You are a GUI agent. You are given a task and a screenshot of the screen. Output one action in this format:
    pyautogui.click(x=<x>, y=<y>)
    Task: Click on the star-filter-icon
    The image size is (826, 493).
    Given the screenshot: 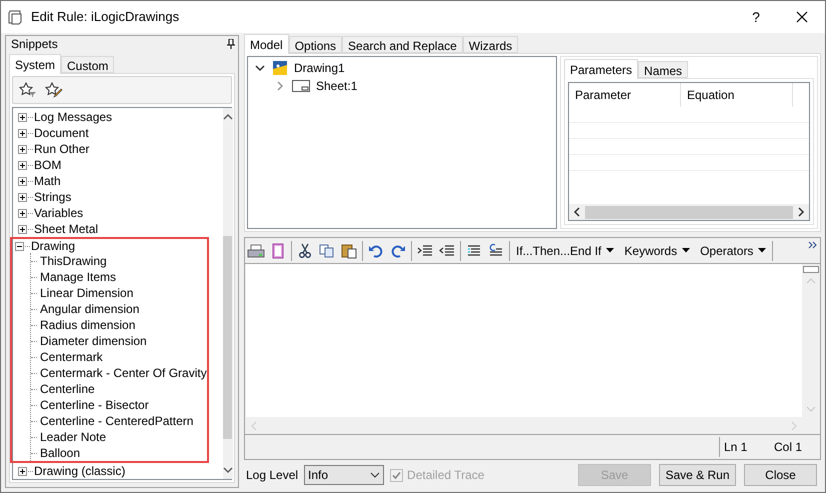 What is the action you would take?
    pyautogui.click(x=28, y=90)
    